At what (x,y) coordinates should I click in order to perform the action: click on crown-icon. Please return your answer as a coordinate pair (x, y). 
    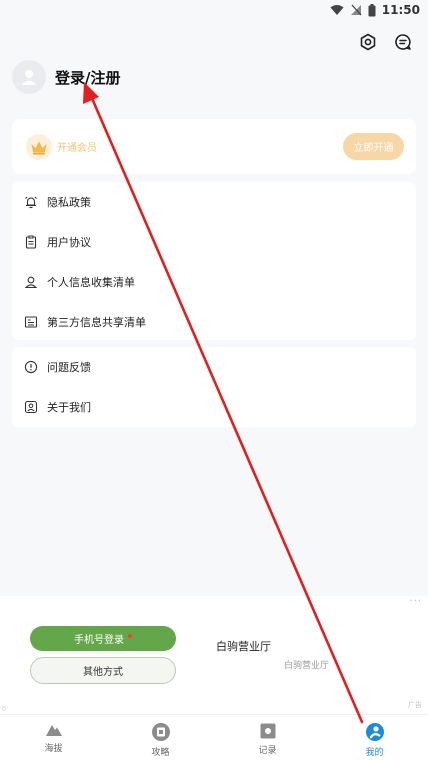
    Looking at the image, I should click on (39, 146).